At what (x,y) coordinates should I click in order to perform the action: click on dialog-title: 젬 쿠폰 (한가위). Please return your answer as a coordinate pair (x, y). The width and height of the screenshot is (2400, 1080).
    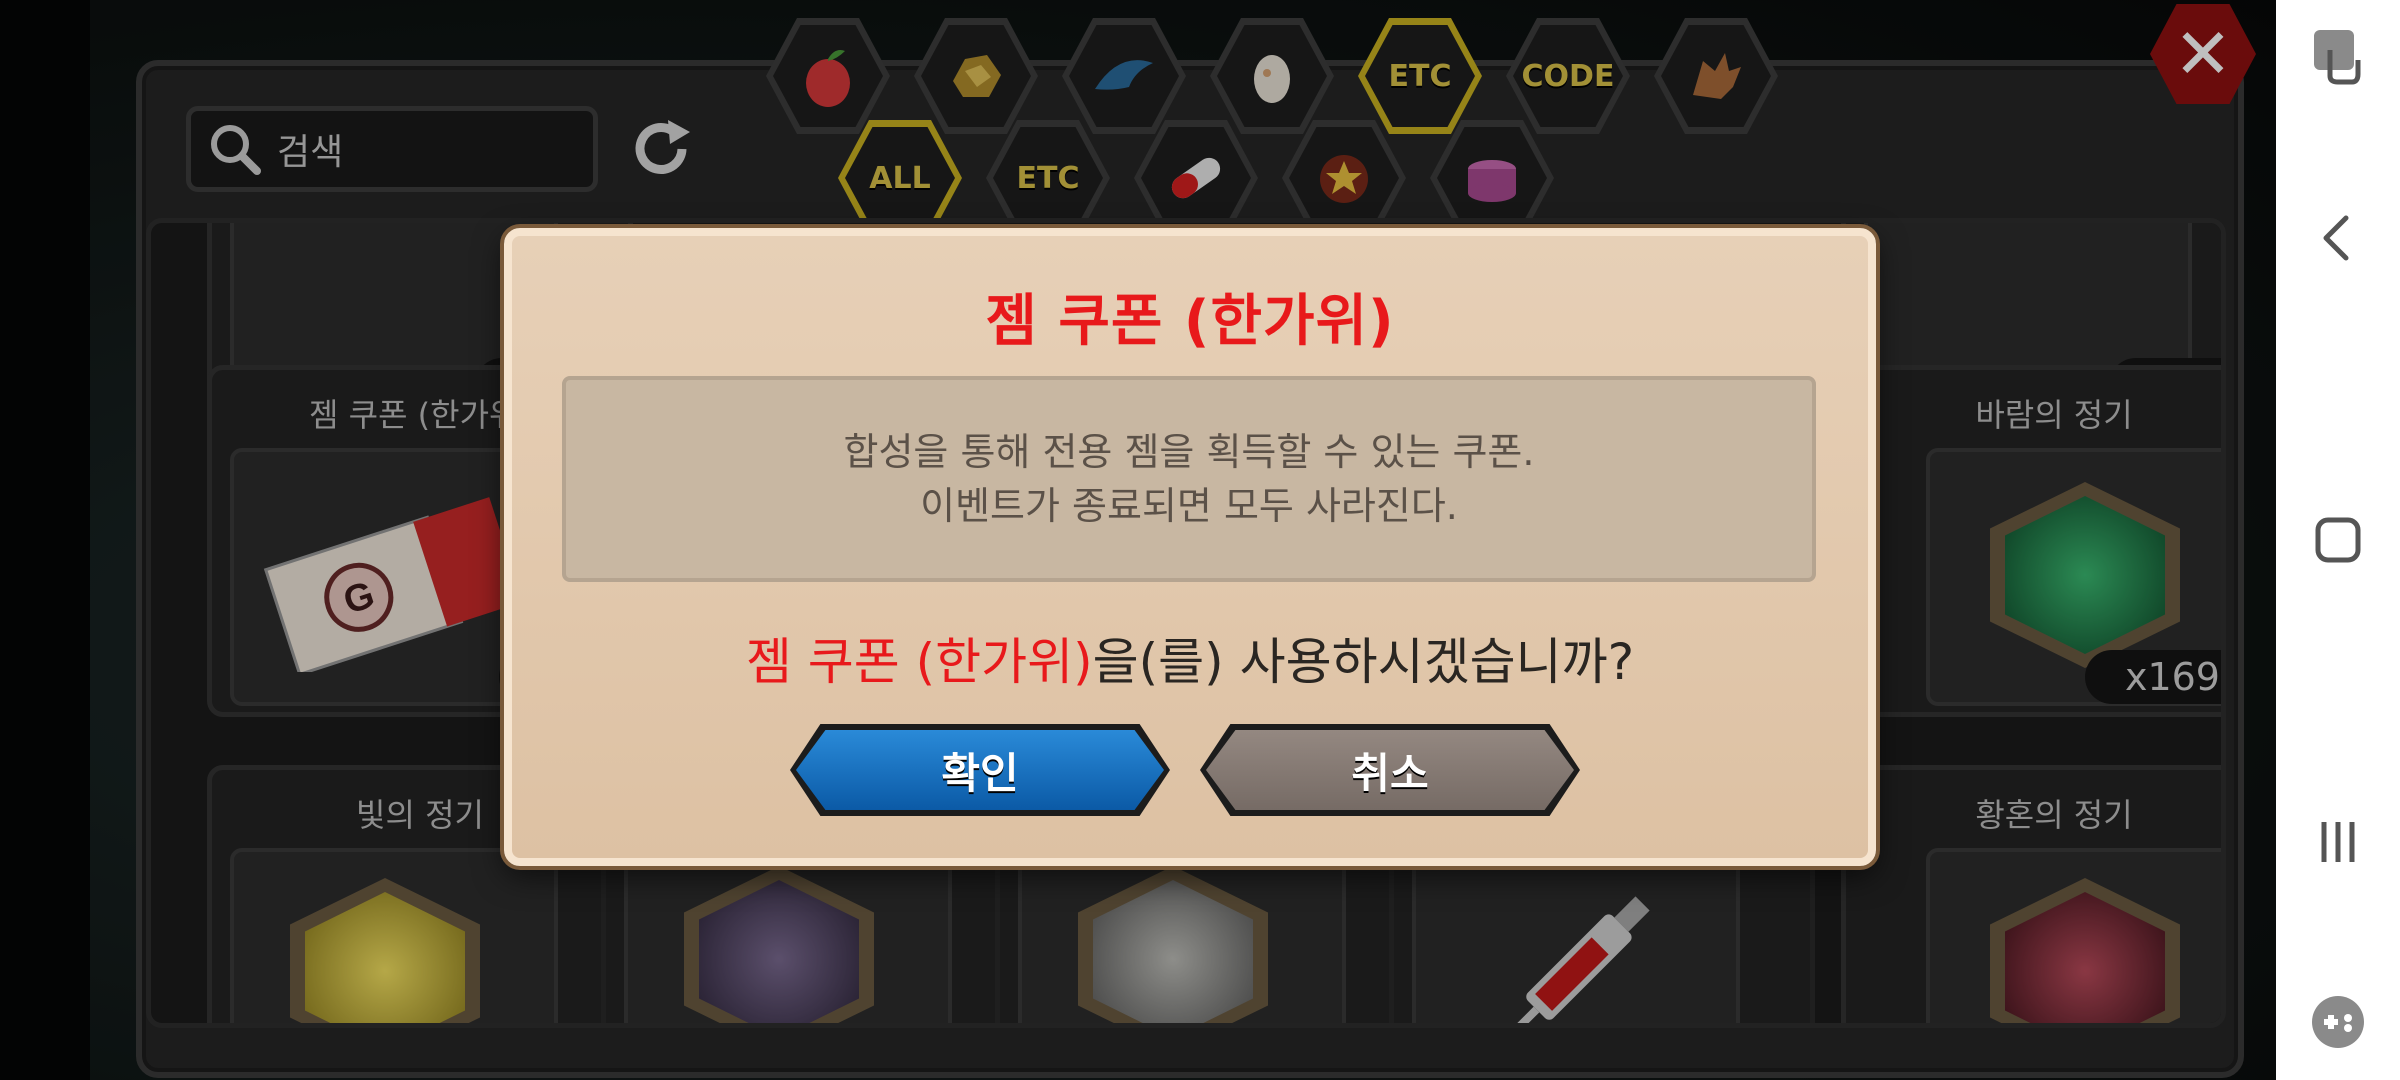
    Looking at the image, I should click on (1190, 321).